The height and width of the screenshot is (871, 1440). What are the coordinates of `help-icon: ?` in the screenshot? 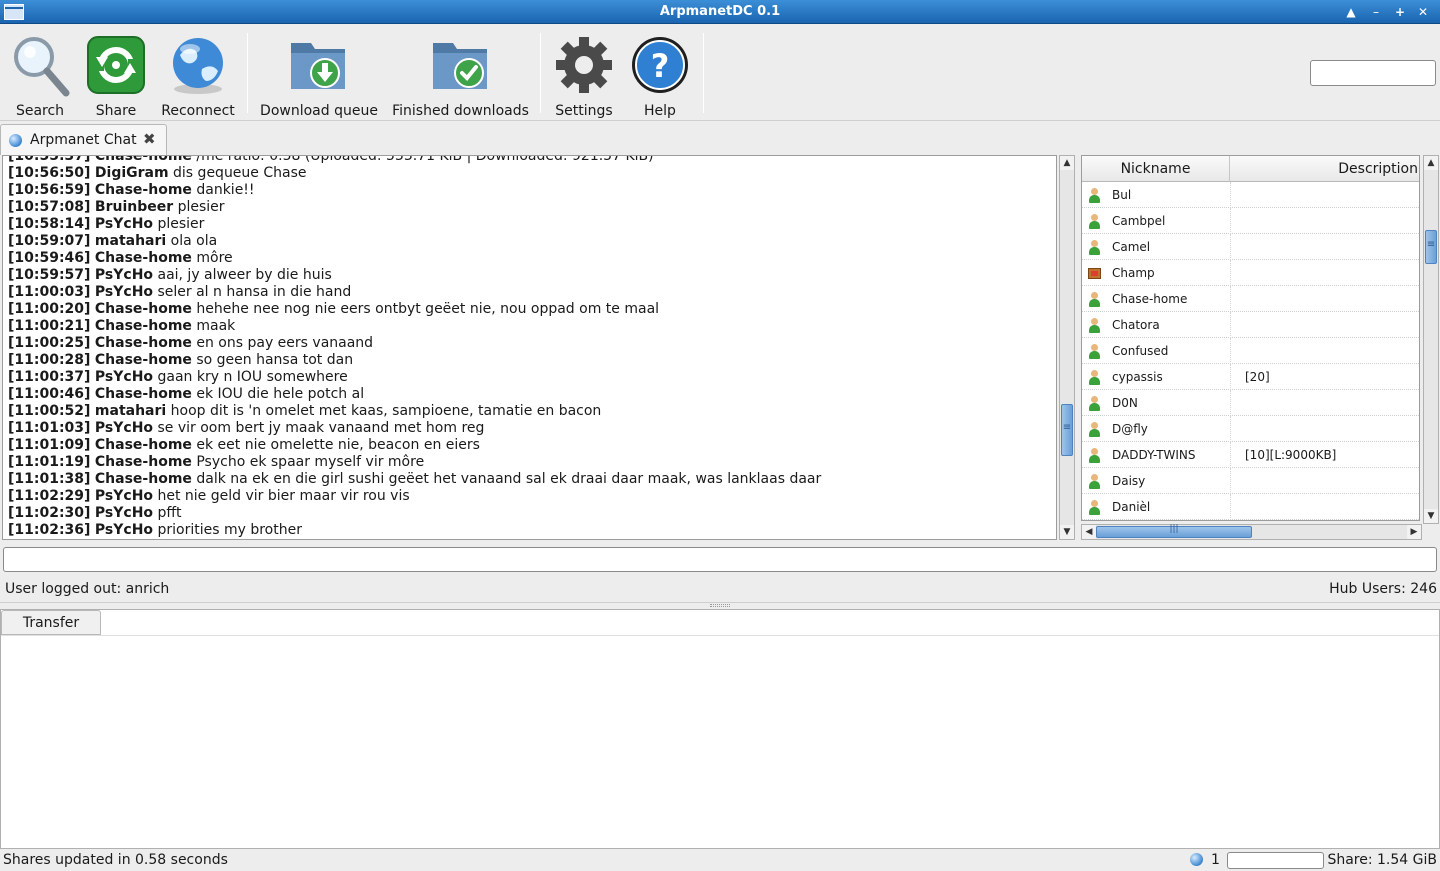 It's located at (660, 65).